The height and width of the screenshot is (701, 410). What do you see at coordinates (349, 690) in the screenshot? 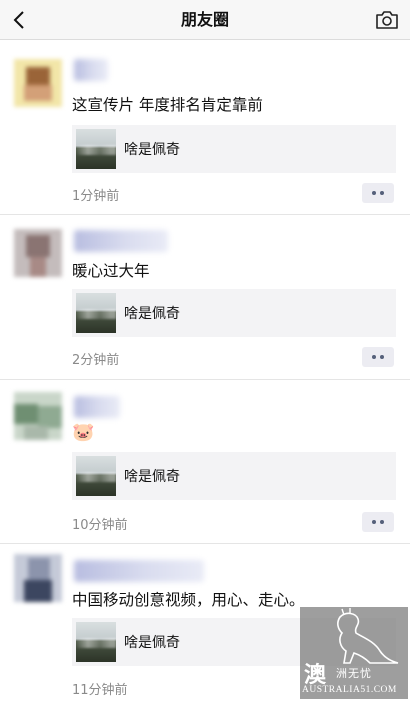
I see `watermark-domain: AUSTRALIA51.COM` at bounding box center [349, 690].